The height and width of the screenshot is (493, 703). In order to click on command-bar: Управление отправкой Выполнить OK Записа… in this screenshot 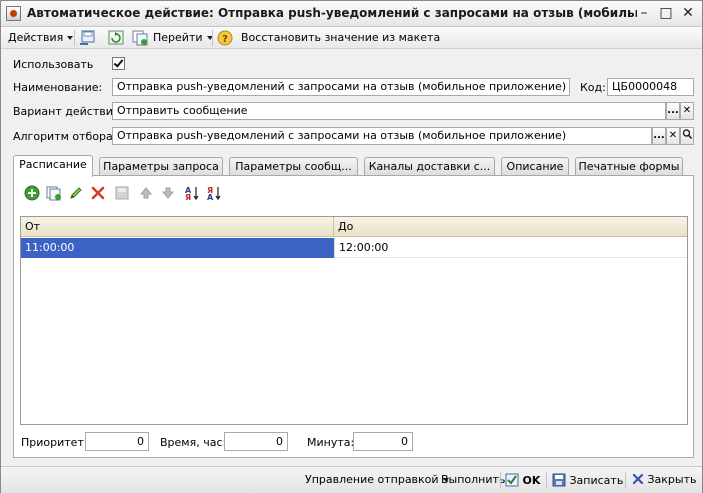, I will do `click(351, 479)`.